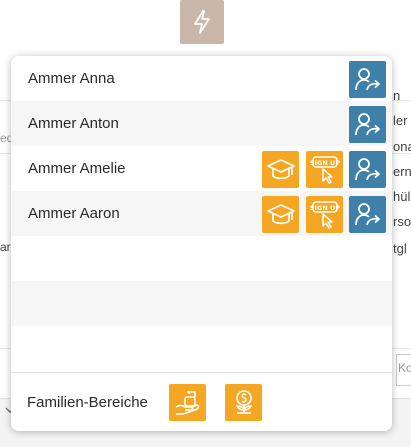 This screenshot has height=447, width=411. I want to click on bg-text: n, so click(397, 95).